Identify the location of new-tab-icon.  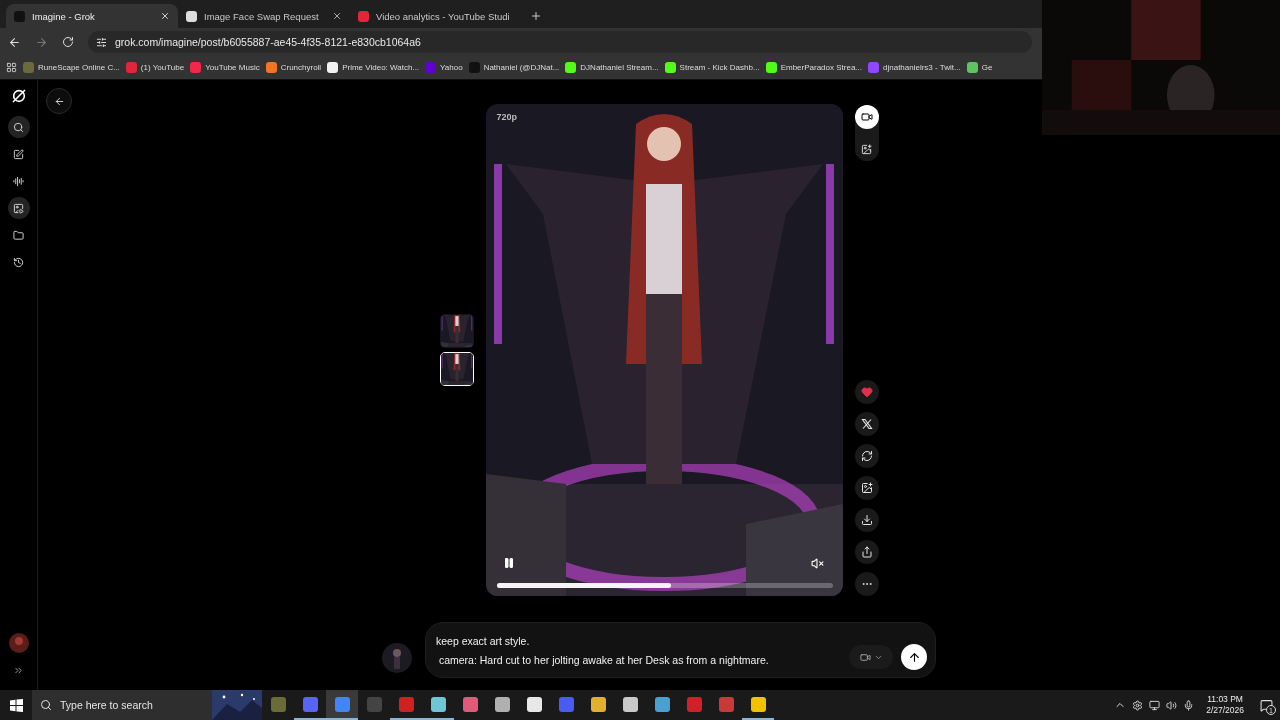
(536, 16).